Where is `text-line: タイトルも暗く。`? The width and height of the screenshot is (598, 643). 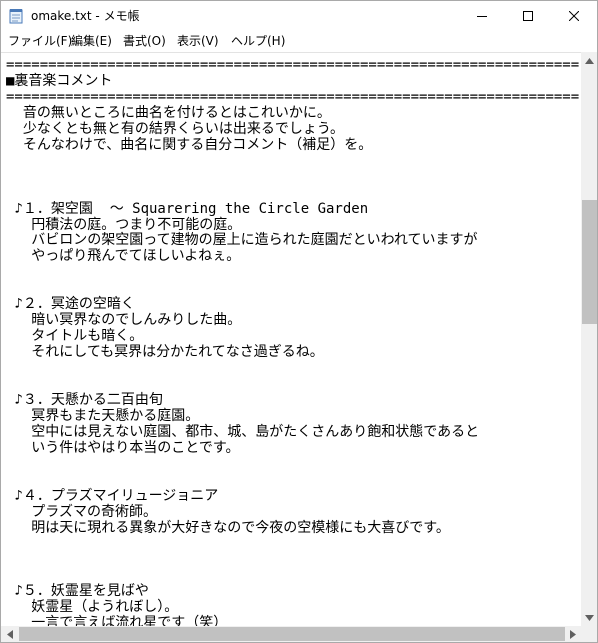
text-line: タイトルも暗く。 is located at coordinates (75, 336).